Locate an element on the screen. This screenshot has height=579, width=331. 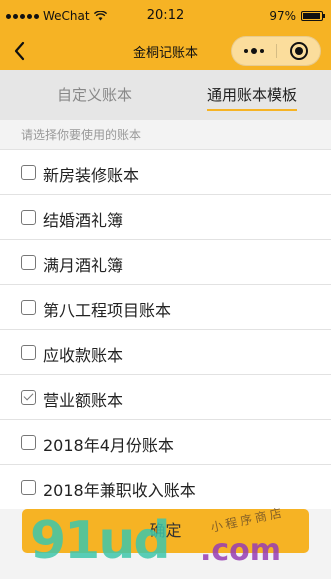
tab-bar: 自定义账本 通用账本模板 is located at coordinates (165, 95).